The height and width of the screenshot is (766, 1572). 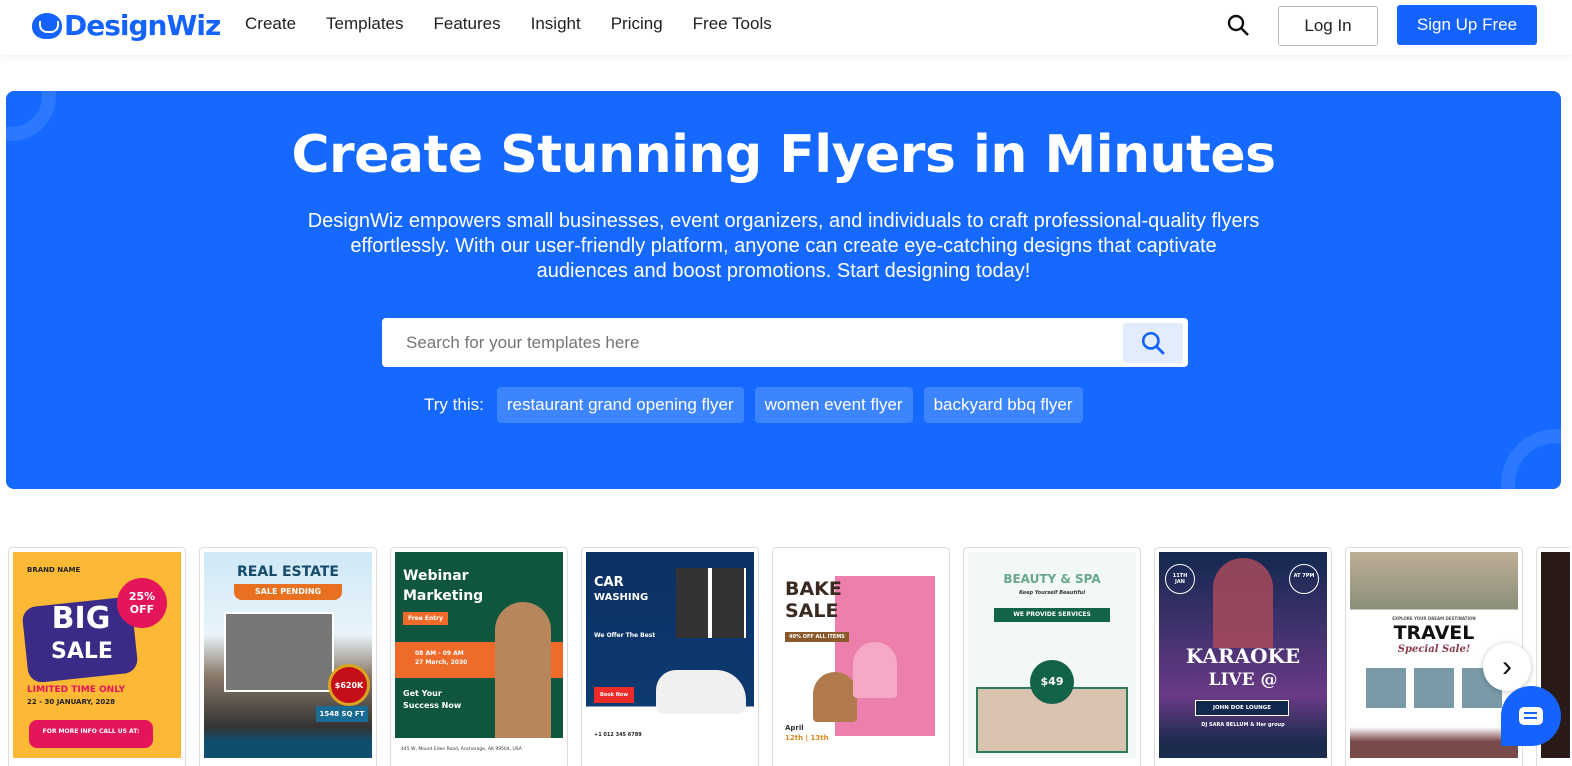 I want to click on flyer-text: BIG, so click(x=81, y=618).